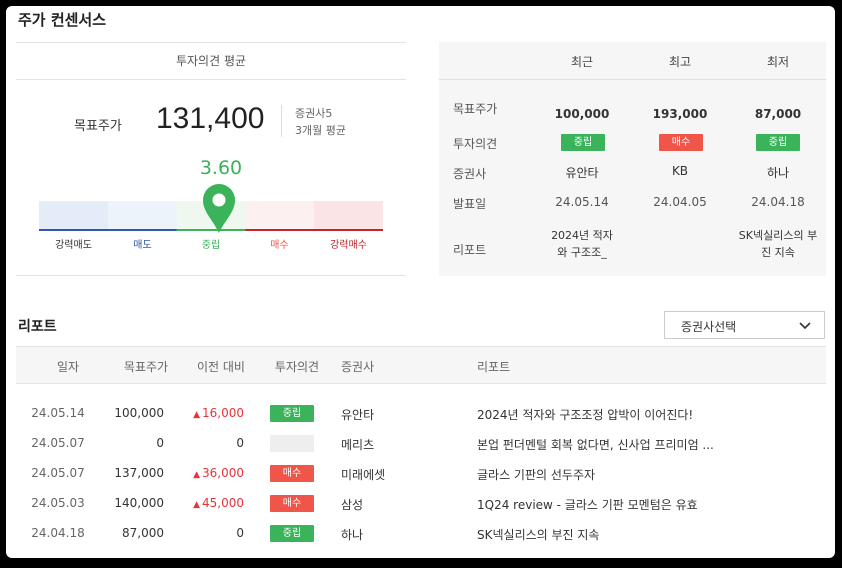 The image size is (842, 568). What do you see at coordinates (358, 367) in the screenshot?
I see `col-broker: 증권사` at bounding box center [358, 367].